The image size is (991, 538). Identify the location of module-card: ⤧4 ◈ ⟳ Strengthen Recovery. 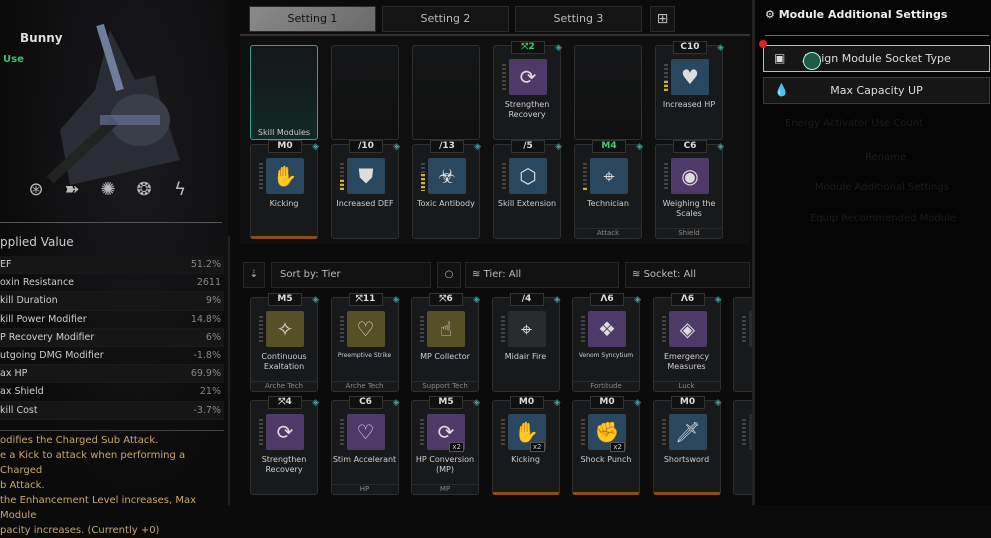
(284, 445).